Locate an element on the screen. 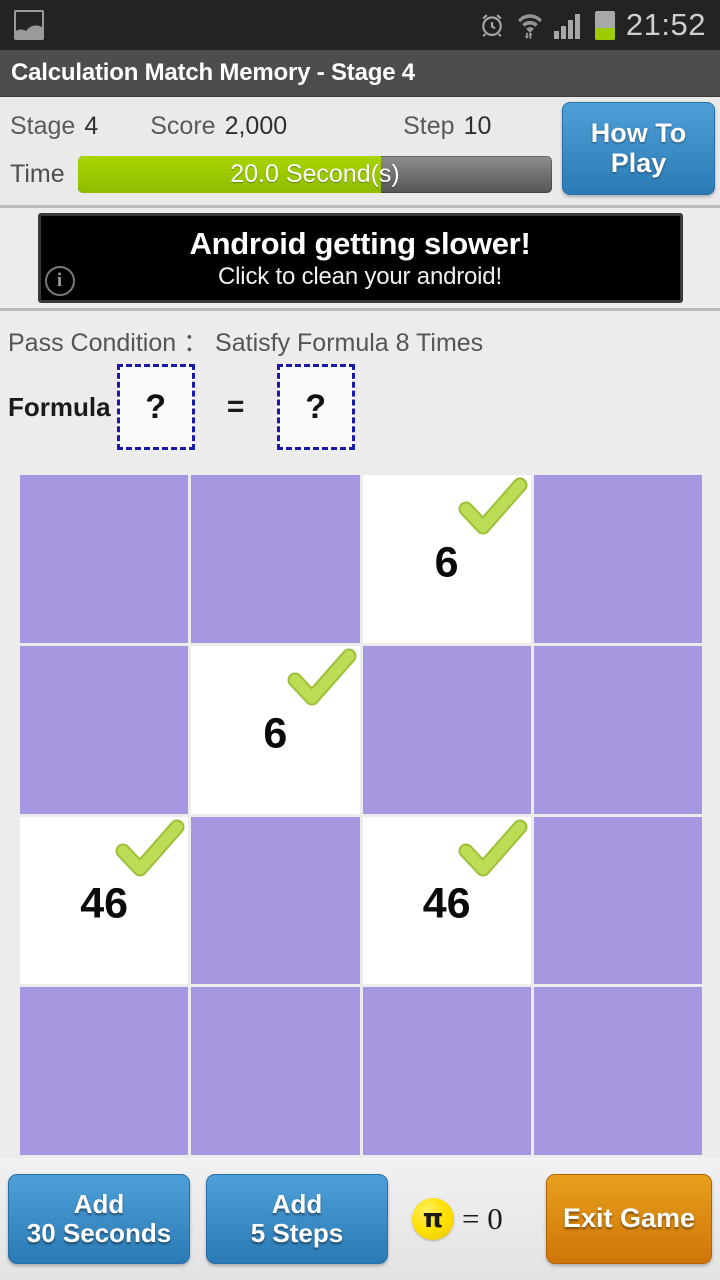 Image resolution: width=720 pixels, height=1280 pixels. time-label: Time is located at coordinates (37, 173).